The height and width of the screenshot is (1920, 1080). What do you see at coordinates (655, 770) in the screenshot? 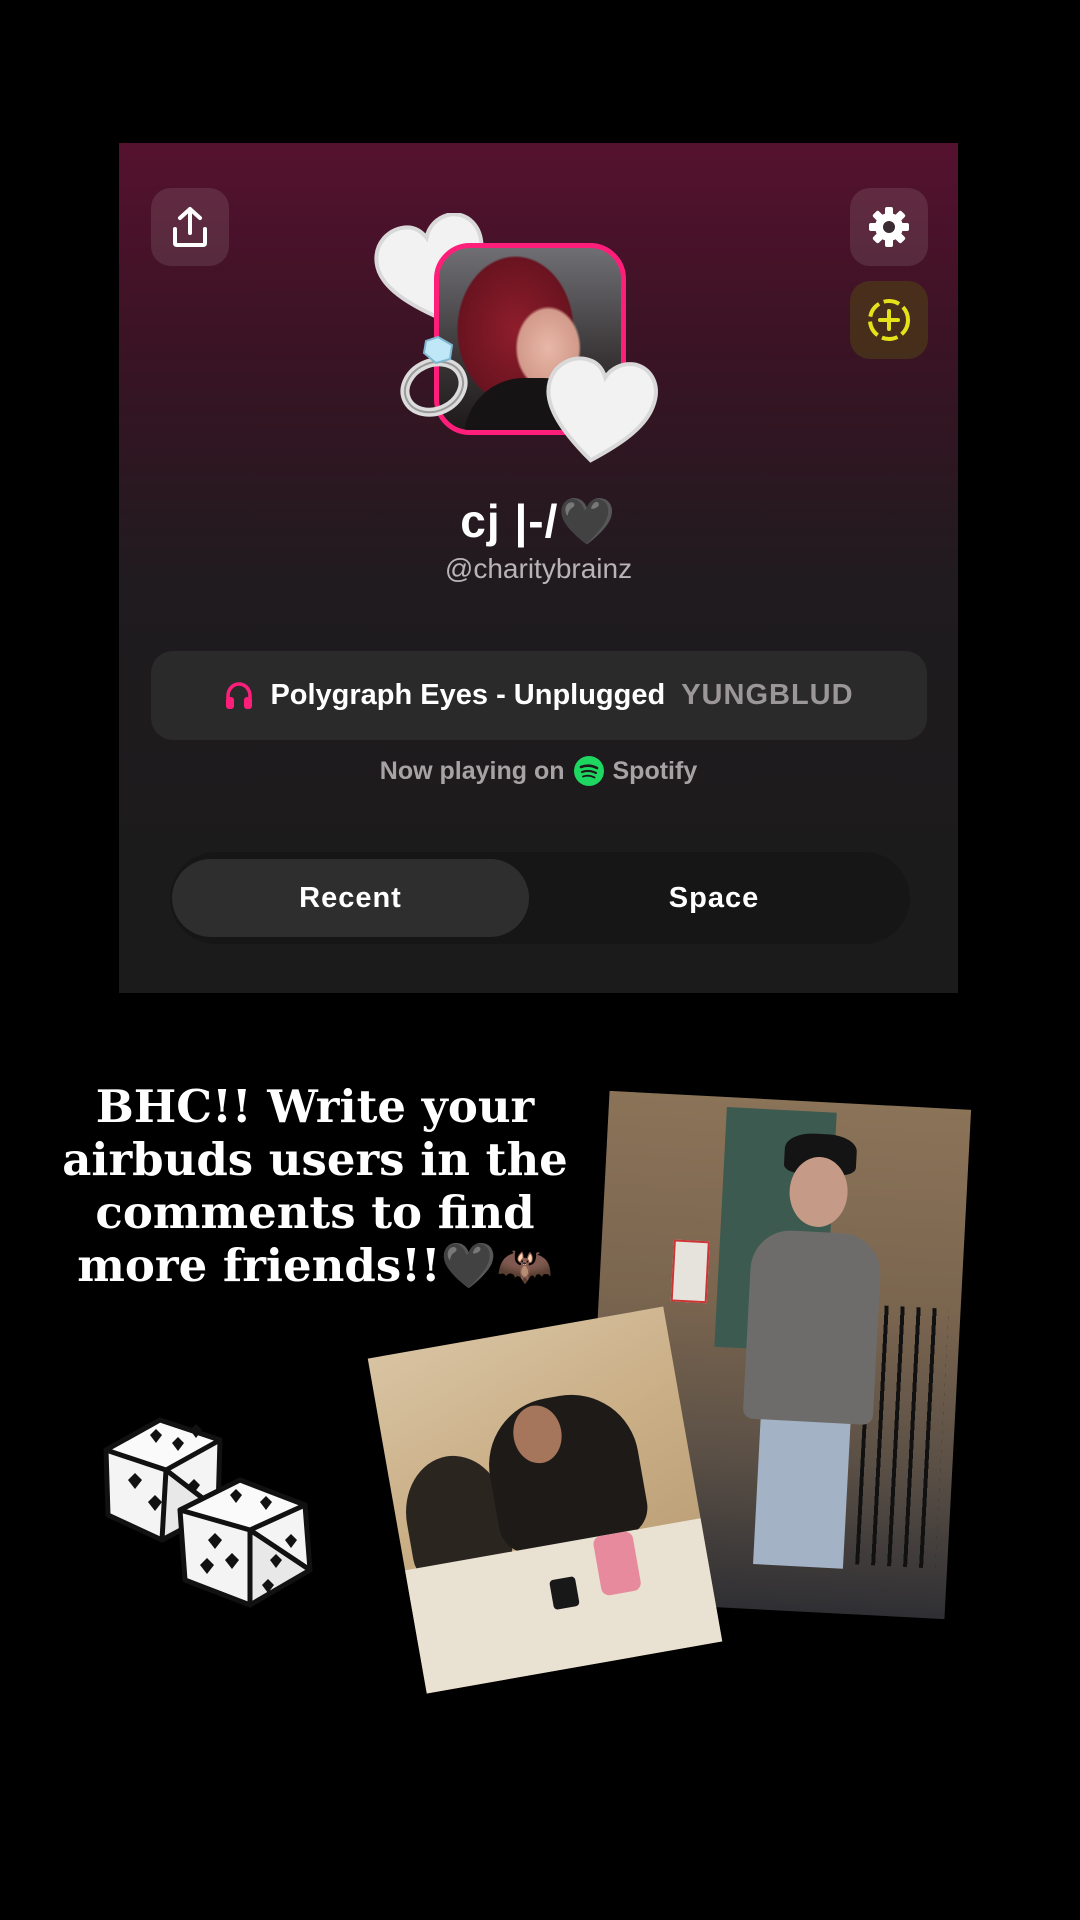
I see `service-name: Spotify` at bounding box center [655, 770].